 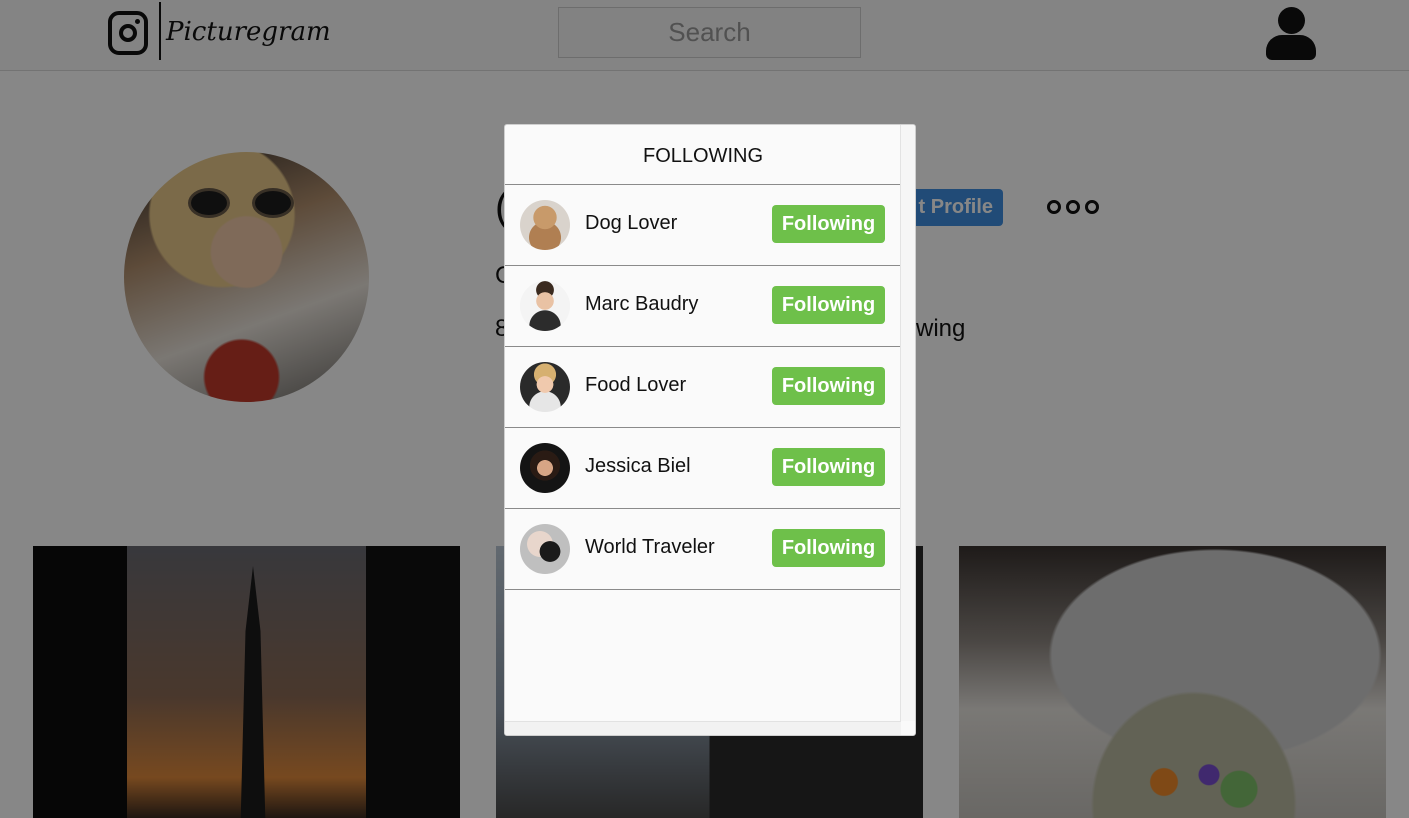 I want to click on following-list-item: World Traveler Following, so click(x=703, y=549).